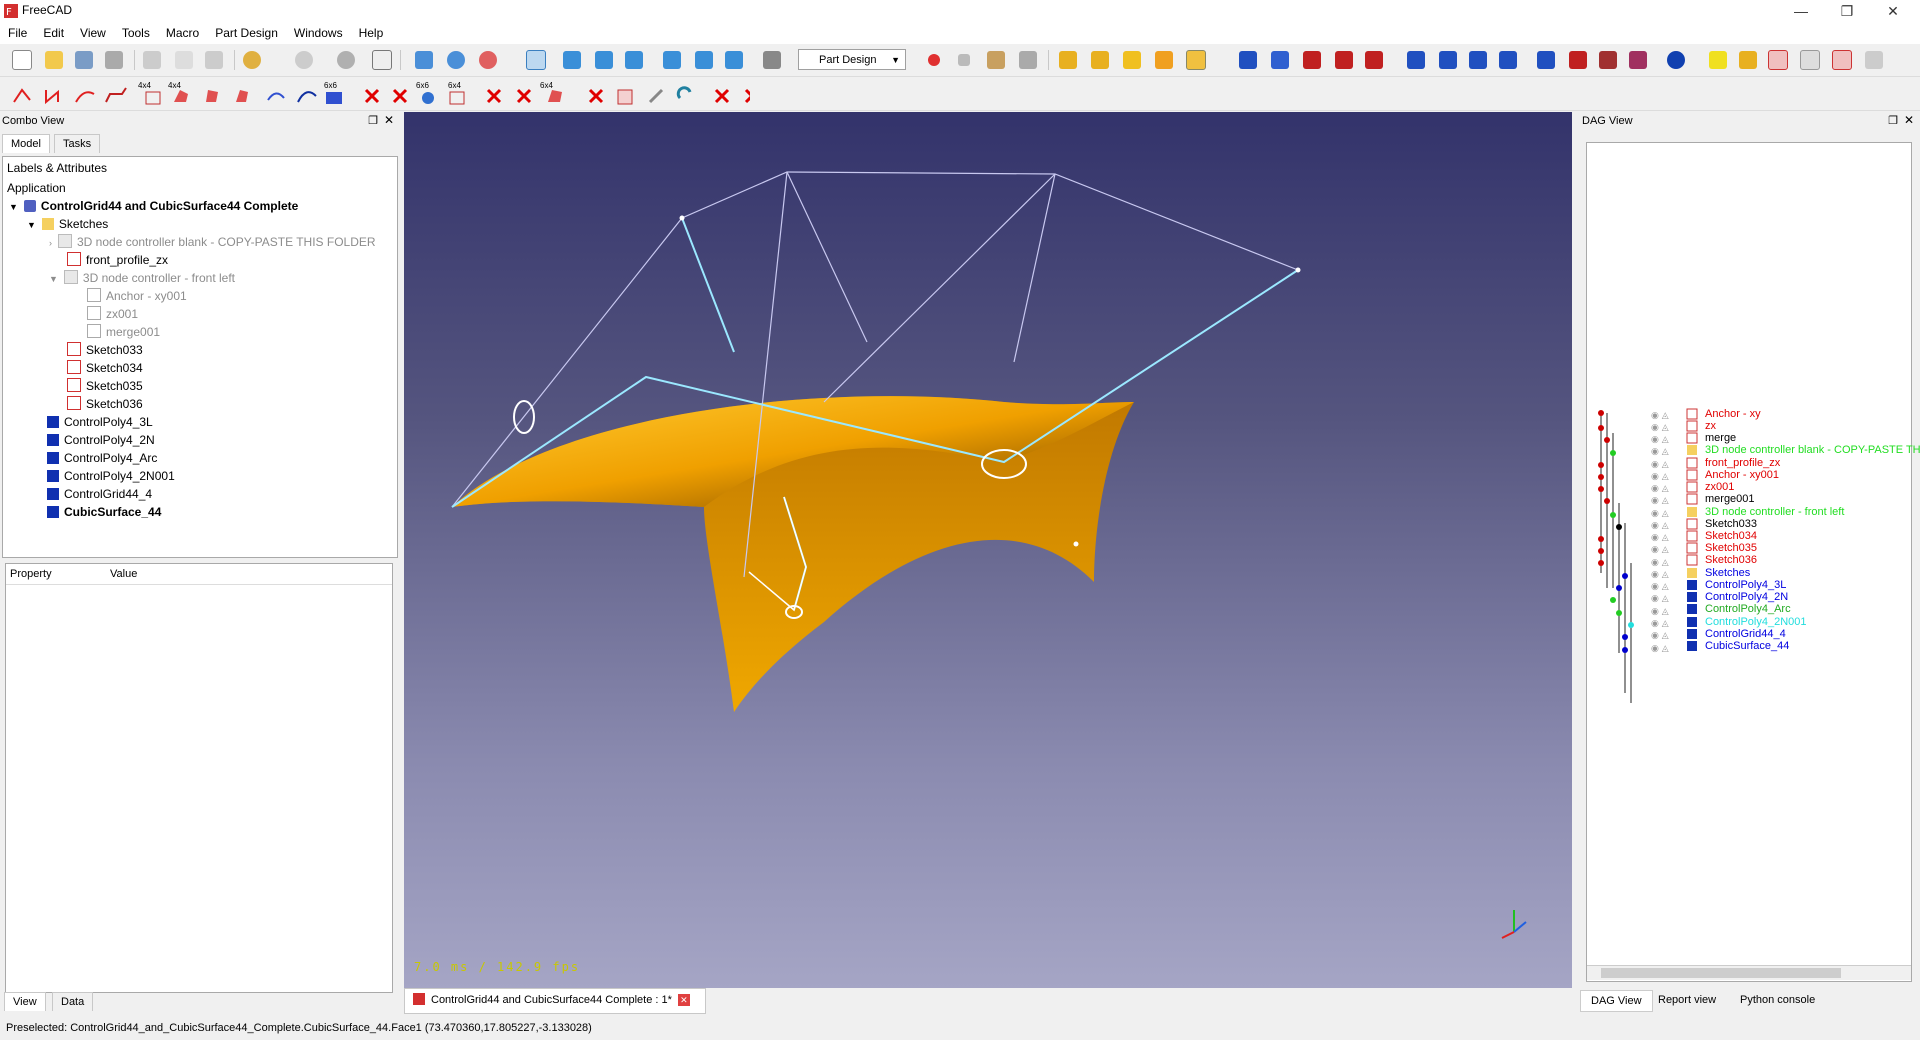  I want to click on tab-data: Data, so click(73, 1001).